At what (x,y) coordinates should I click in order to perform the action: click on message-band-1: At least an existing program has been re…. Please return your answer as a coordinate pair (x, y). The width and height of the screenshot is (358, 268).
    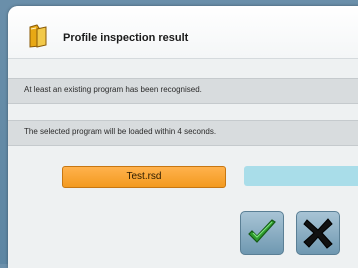
    Looking at the image, I should click on (183, 91).